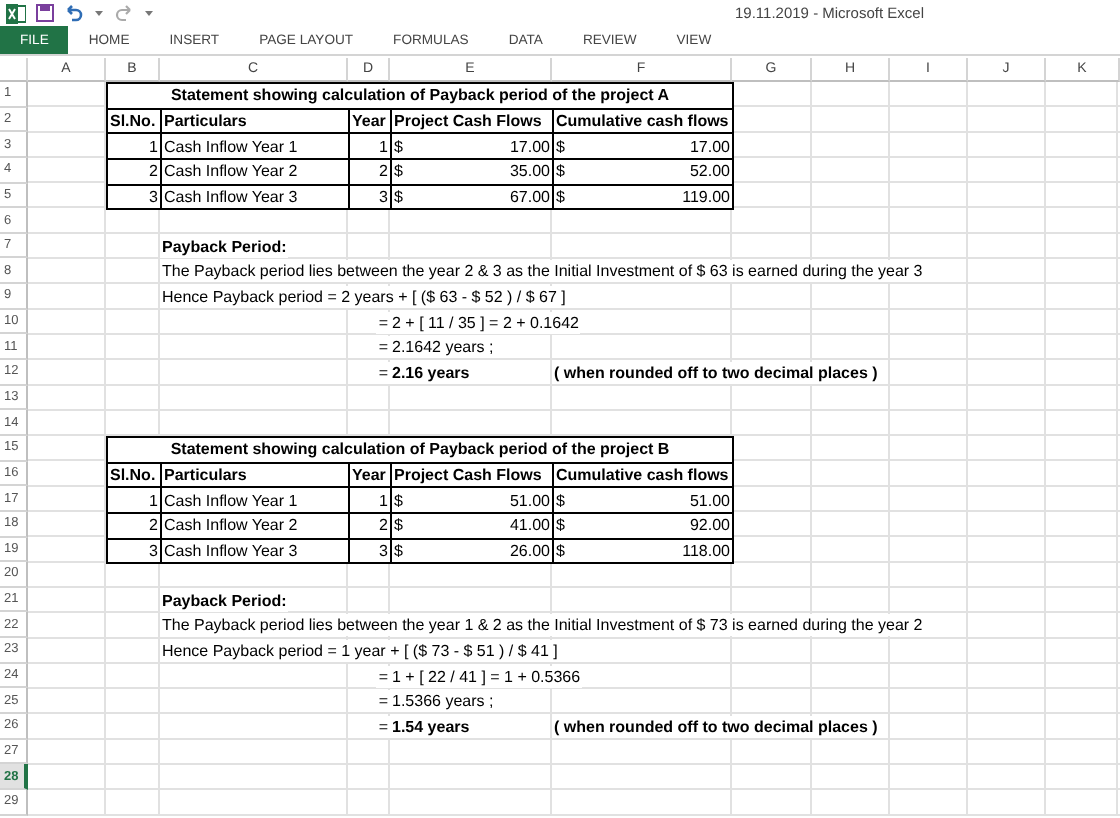 Image resolution: width=1120 pixels, height=818 pixels. Describe the element at coordinates (472, 525) in the screenshot. I see `table-cell: $ 41.00` at that location.